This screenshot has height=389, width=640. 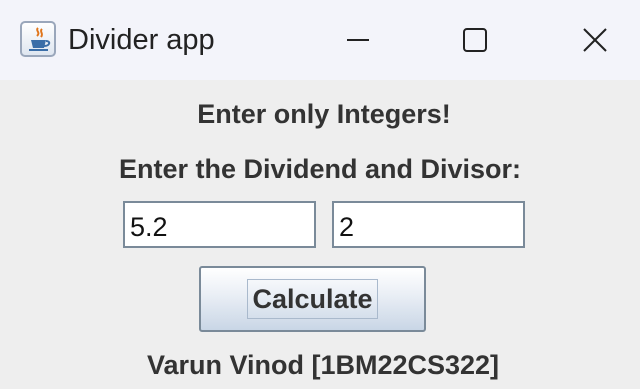 I want to click on close-icon, so click(x=595, y=40).